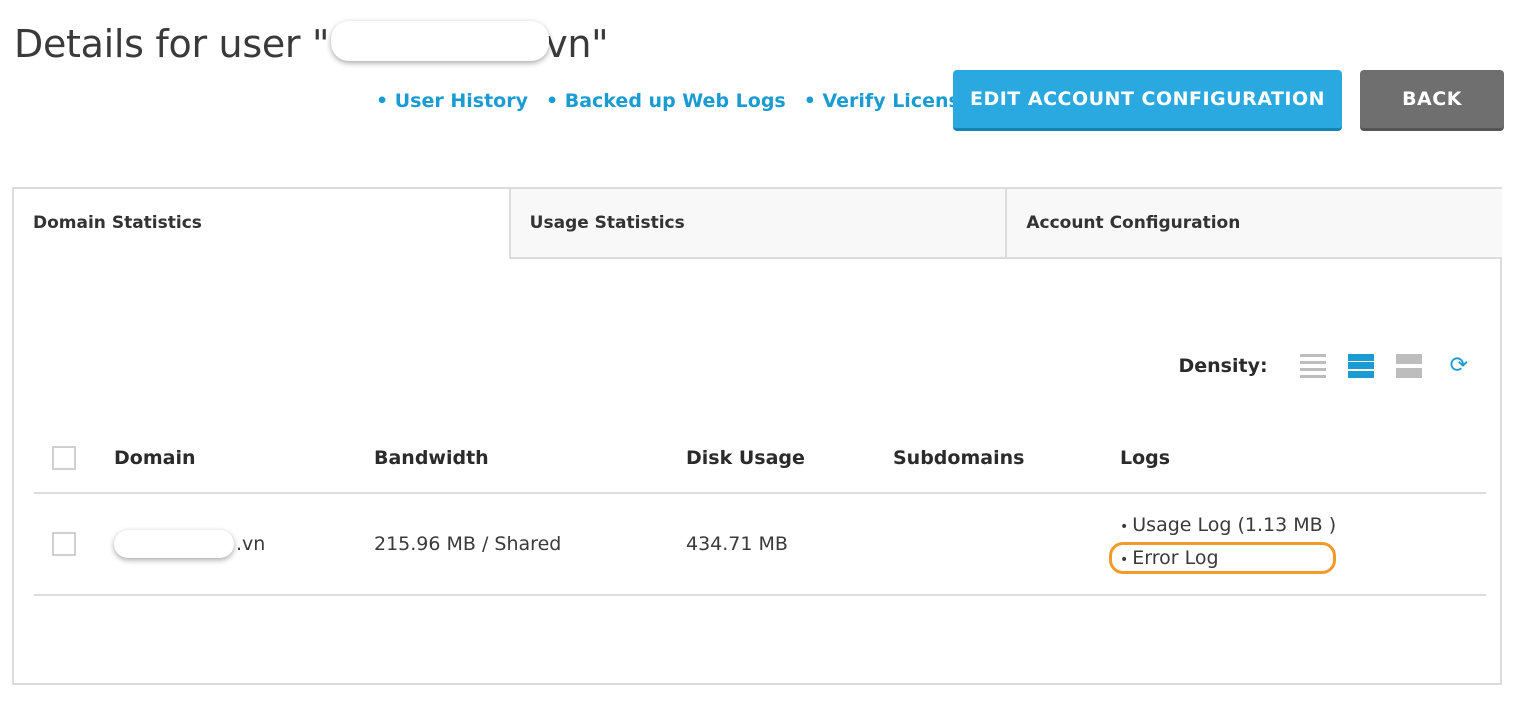 Image resolution: width=1524 pixels, height=712 pixels. What do you see at coordinates (431, 458) in the screenshot?
I see `column-header-bandwidth: Bandwidth` at bounding box center [431, 458].